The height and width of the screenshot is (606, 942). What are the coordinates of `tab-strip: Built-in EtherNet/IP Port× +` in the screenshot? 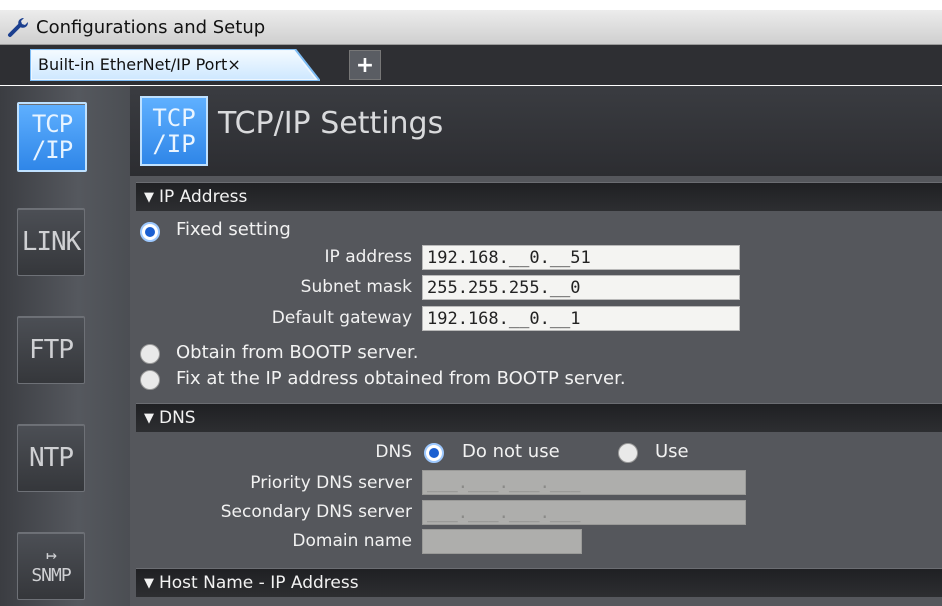 It's located at (471, 65).